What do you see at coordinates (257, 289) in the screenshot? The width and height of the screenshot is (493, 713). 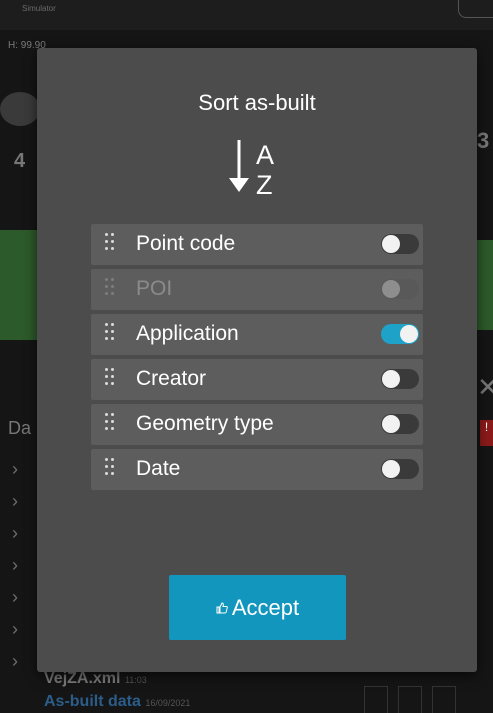 I see `sort-criterion-row: POI` at bounding box center [257, 289].